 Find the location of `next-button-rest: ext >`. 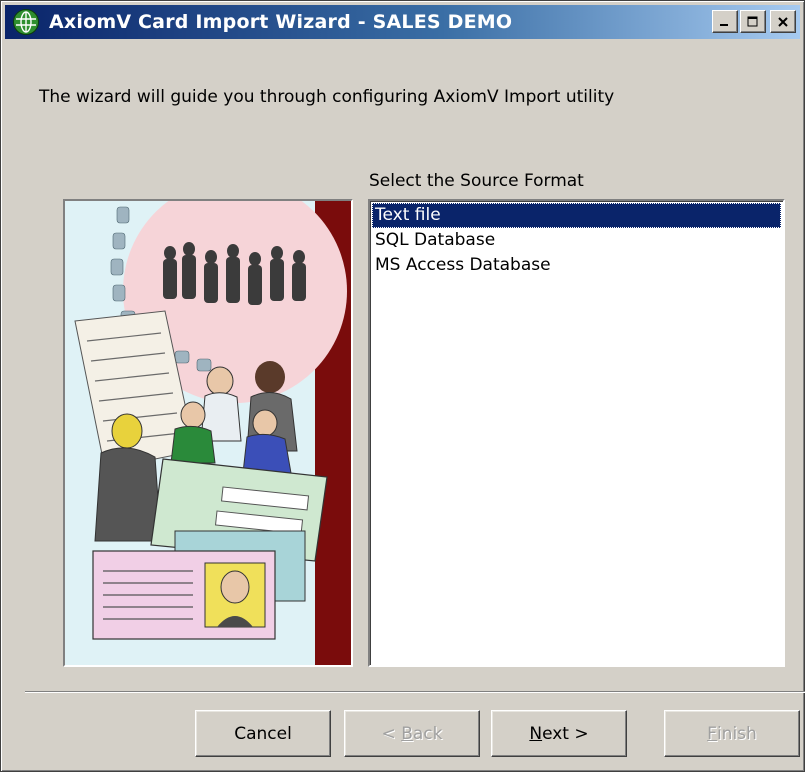

next-button-rest: ext > is located at coordinates (565, 733).